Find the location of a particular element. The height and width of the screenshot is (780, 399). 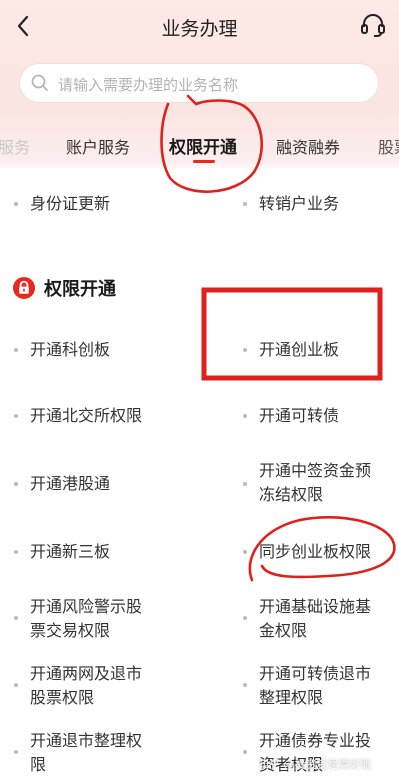

item-label-line2: 冻结权限 is located at coordinates (291, 494).